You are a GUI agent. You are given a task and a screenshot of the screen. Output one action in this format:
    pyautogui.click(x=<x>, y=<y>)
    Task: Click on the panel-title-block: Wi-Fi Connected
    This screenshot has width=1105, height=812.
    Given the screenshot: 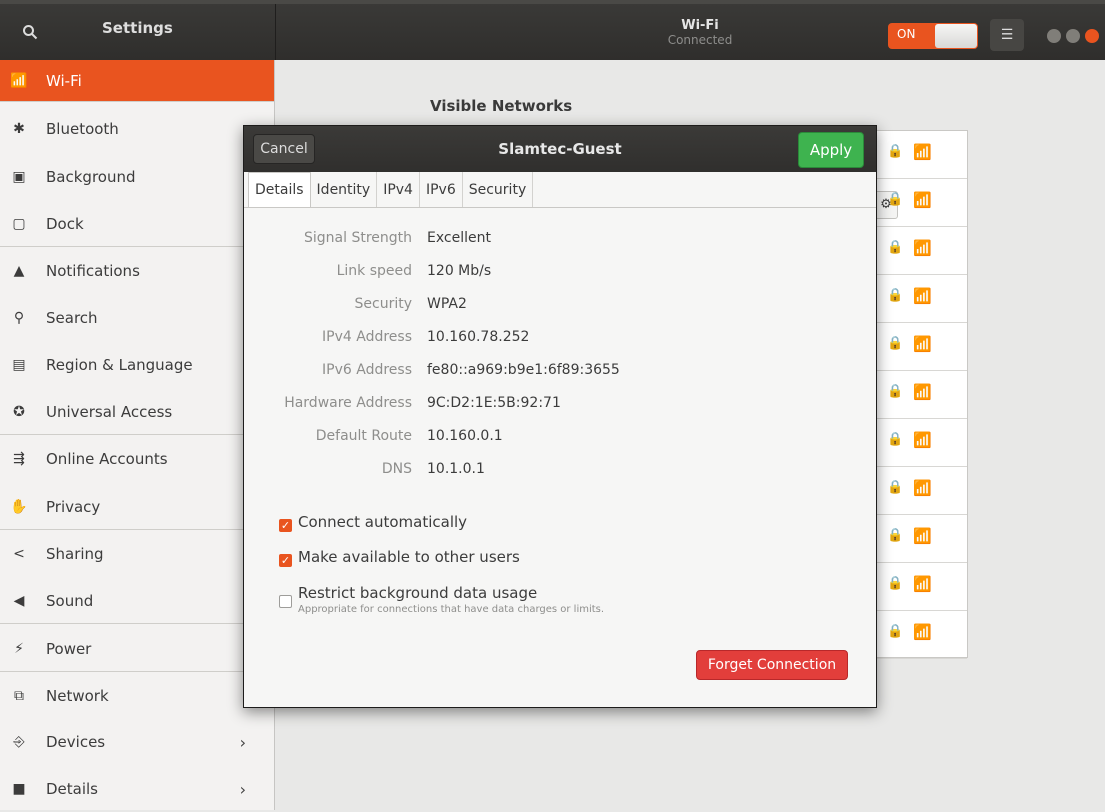 What is the action you would take?
    pyautogui.click(x=700, y=33)
    